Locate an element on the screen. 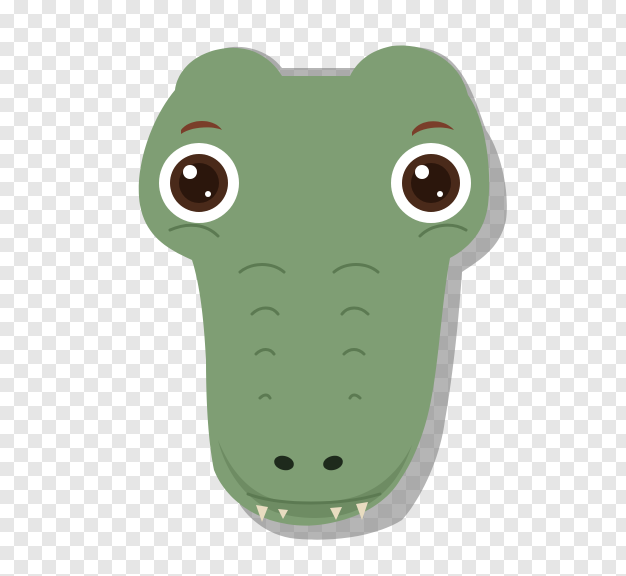 This screenshot has height=576, width=626. right-eye is located at coordinates (431, 183).